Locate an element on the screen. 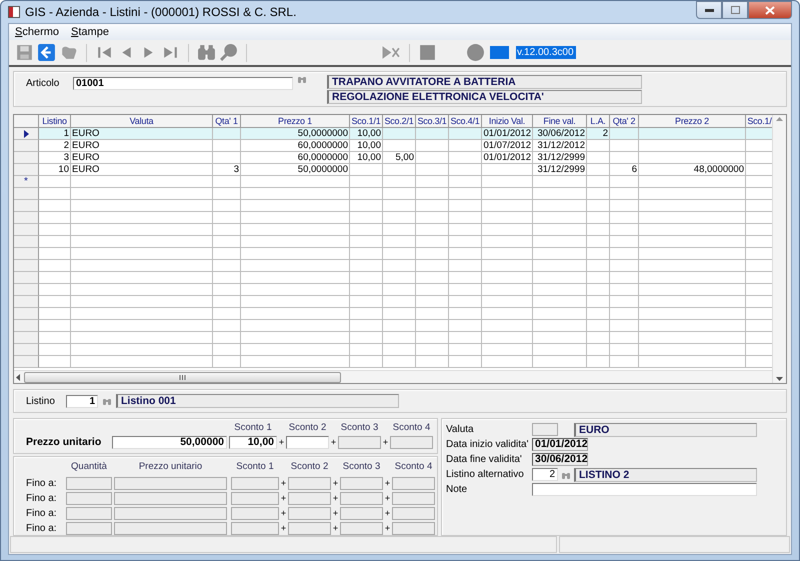 The width and height of the screenshot is (800, 561). horizontal-scrollbar is located at coordinates (393, 376).